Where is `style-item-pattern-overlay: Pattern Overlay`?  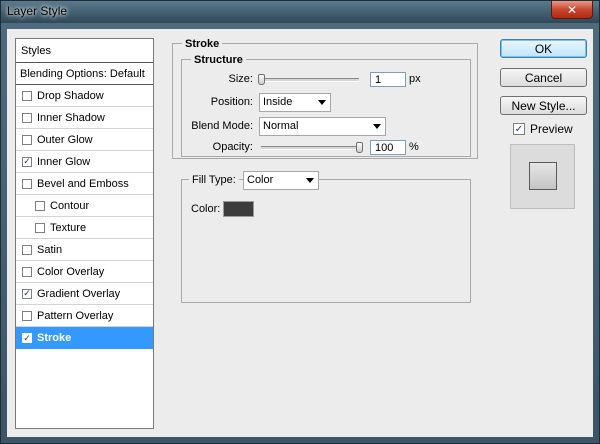
style-item-pattern-overlay: Pattern Overlay is located at coordinates (84, 316).